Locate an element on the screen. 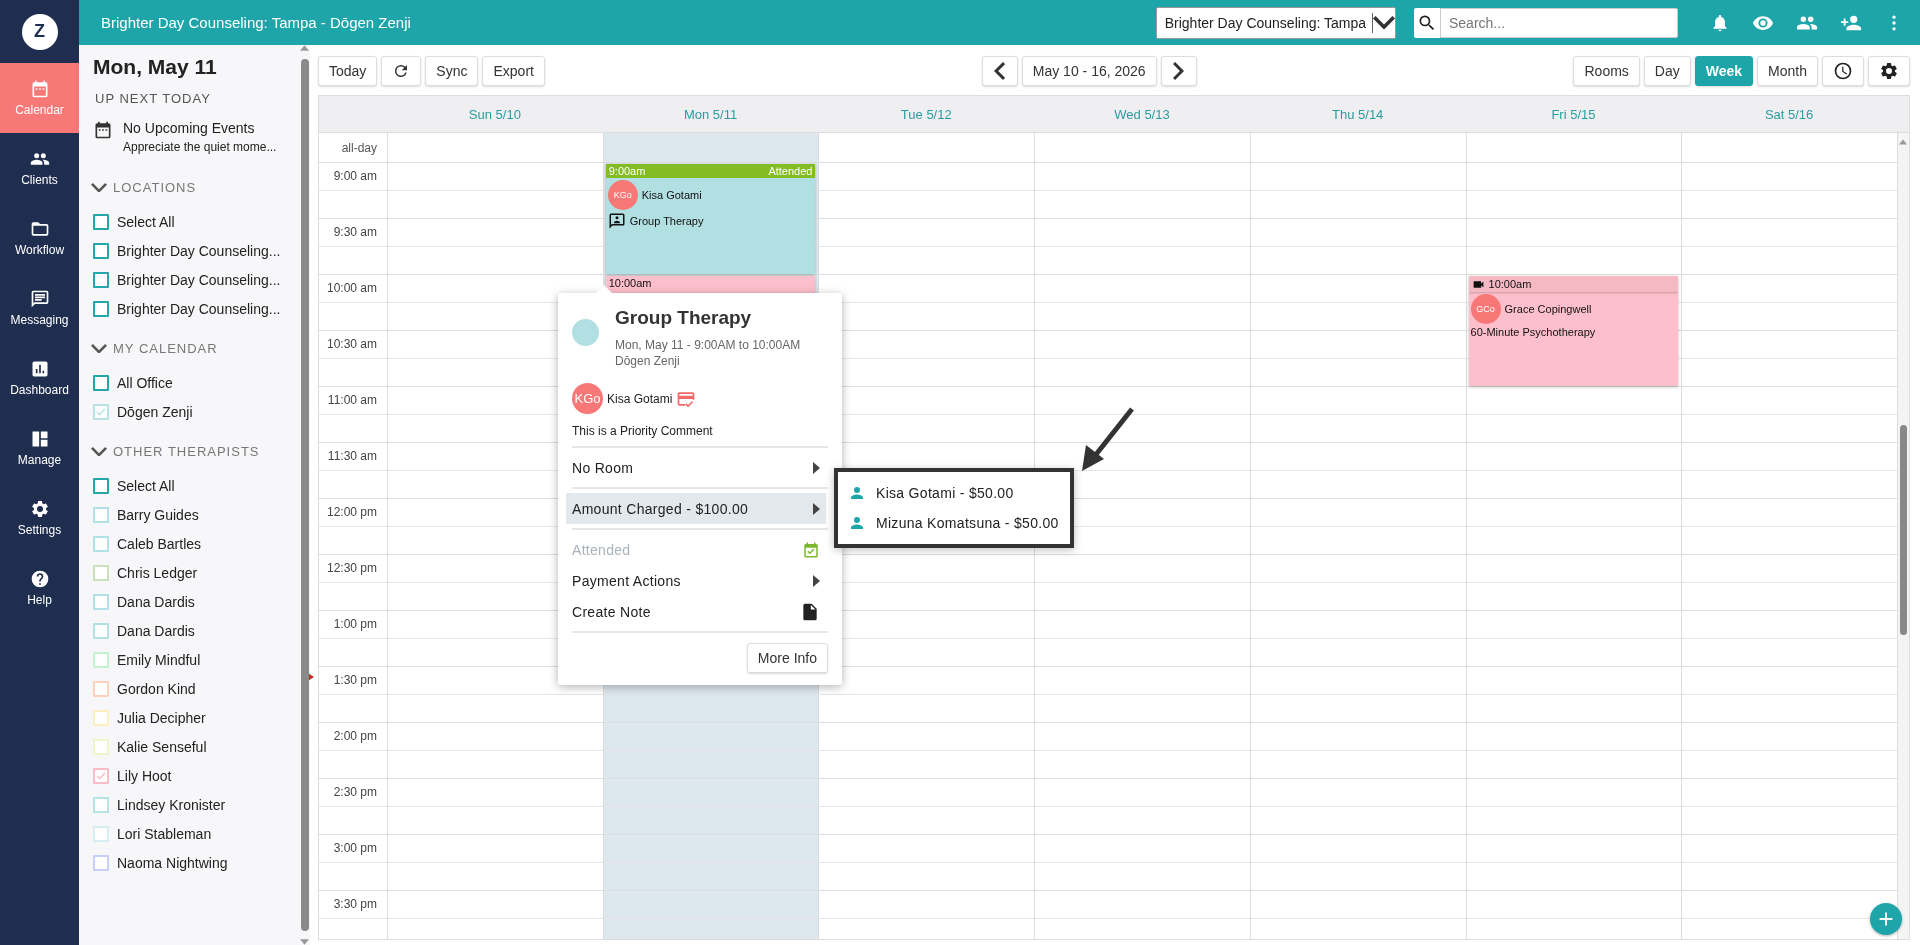 The image size is (1920, 945). section-toggle: OTHER THERAPISTS is located at coordinates (195, 451).